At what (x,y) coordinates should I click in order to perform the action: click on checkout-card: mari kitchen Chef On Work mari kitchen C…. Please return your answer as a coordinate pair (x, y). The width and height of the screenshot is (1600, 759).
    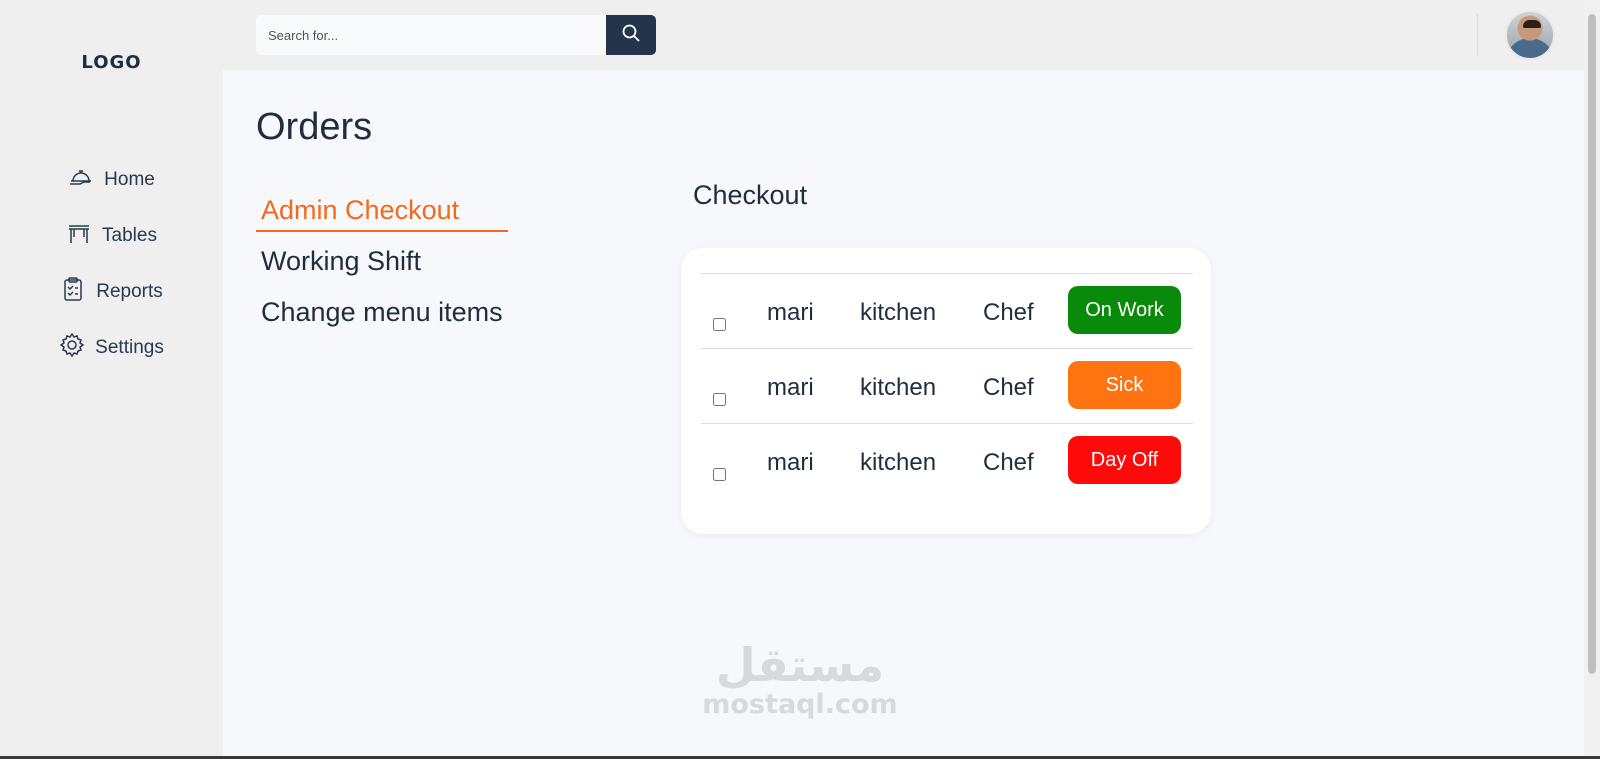
    Looking at the image, I should click on (946, 391).